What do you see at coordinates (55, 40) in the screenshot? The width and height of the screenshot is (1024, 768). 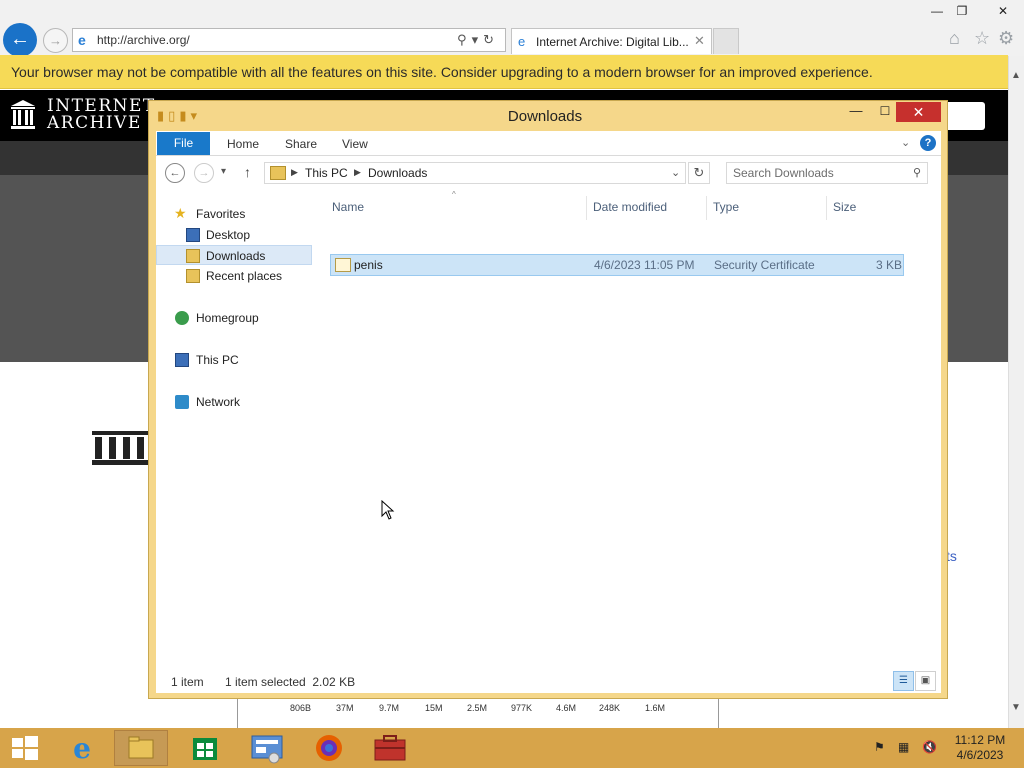 I see `forward-button: →` at bounding box center [55, 40].